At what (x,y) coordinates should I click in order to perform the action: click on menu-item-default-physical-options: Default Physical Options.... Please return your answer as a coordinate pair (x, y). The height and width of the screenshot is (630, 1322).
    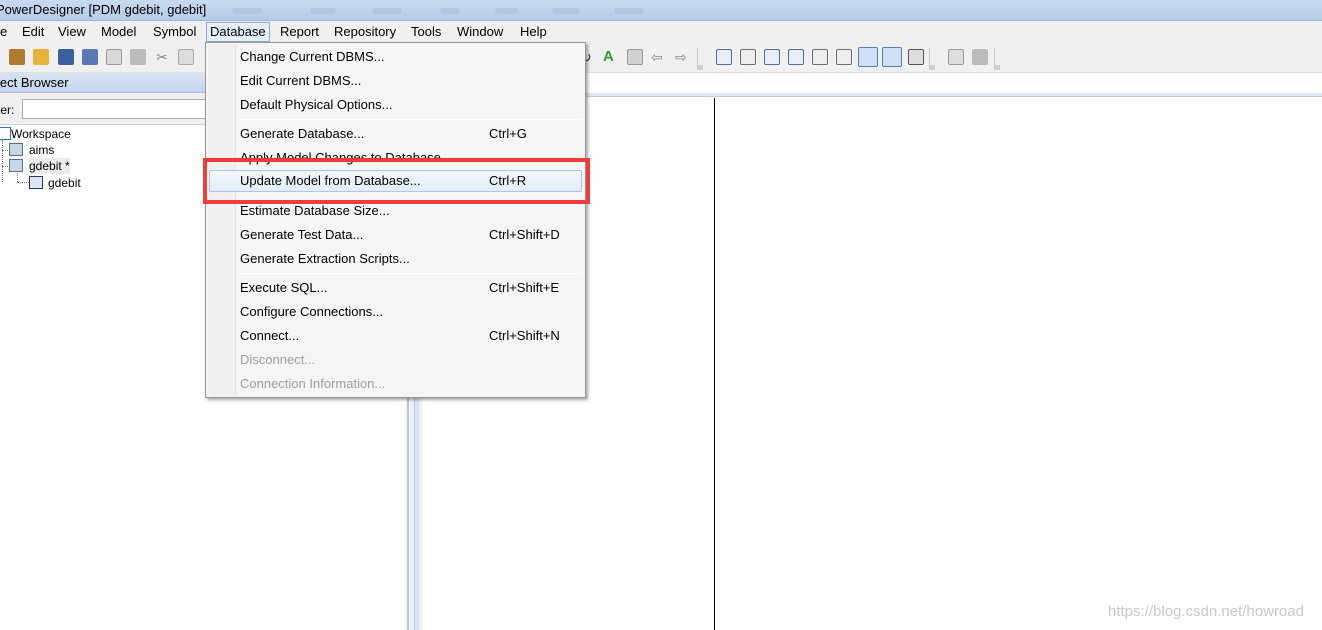
    Looking at the image, I should click on (395, 105).